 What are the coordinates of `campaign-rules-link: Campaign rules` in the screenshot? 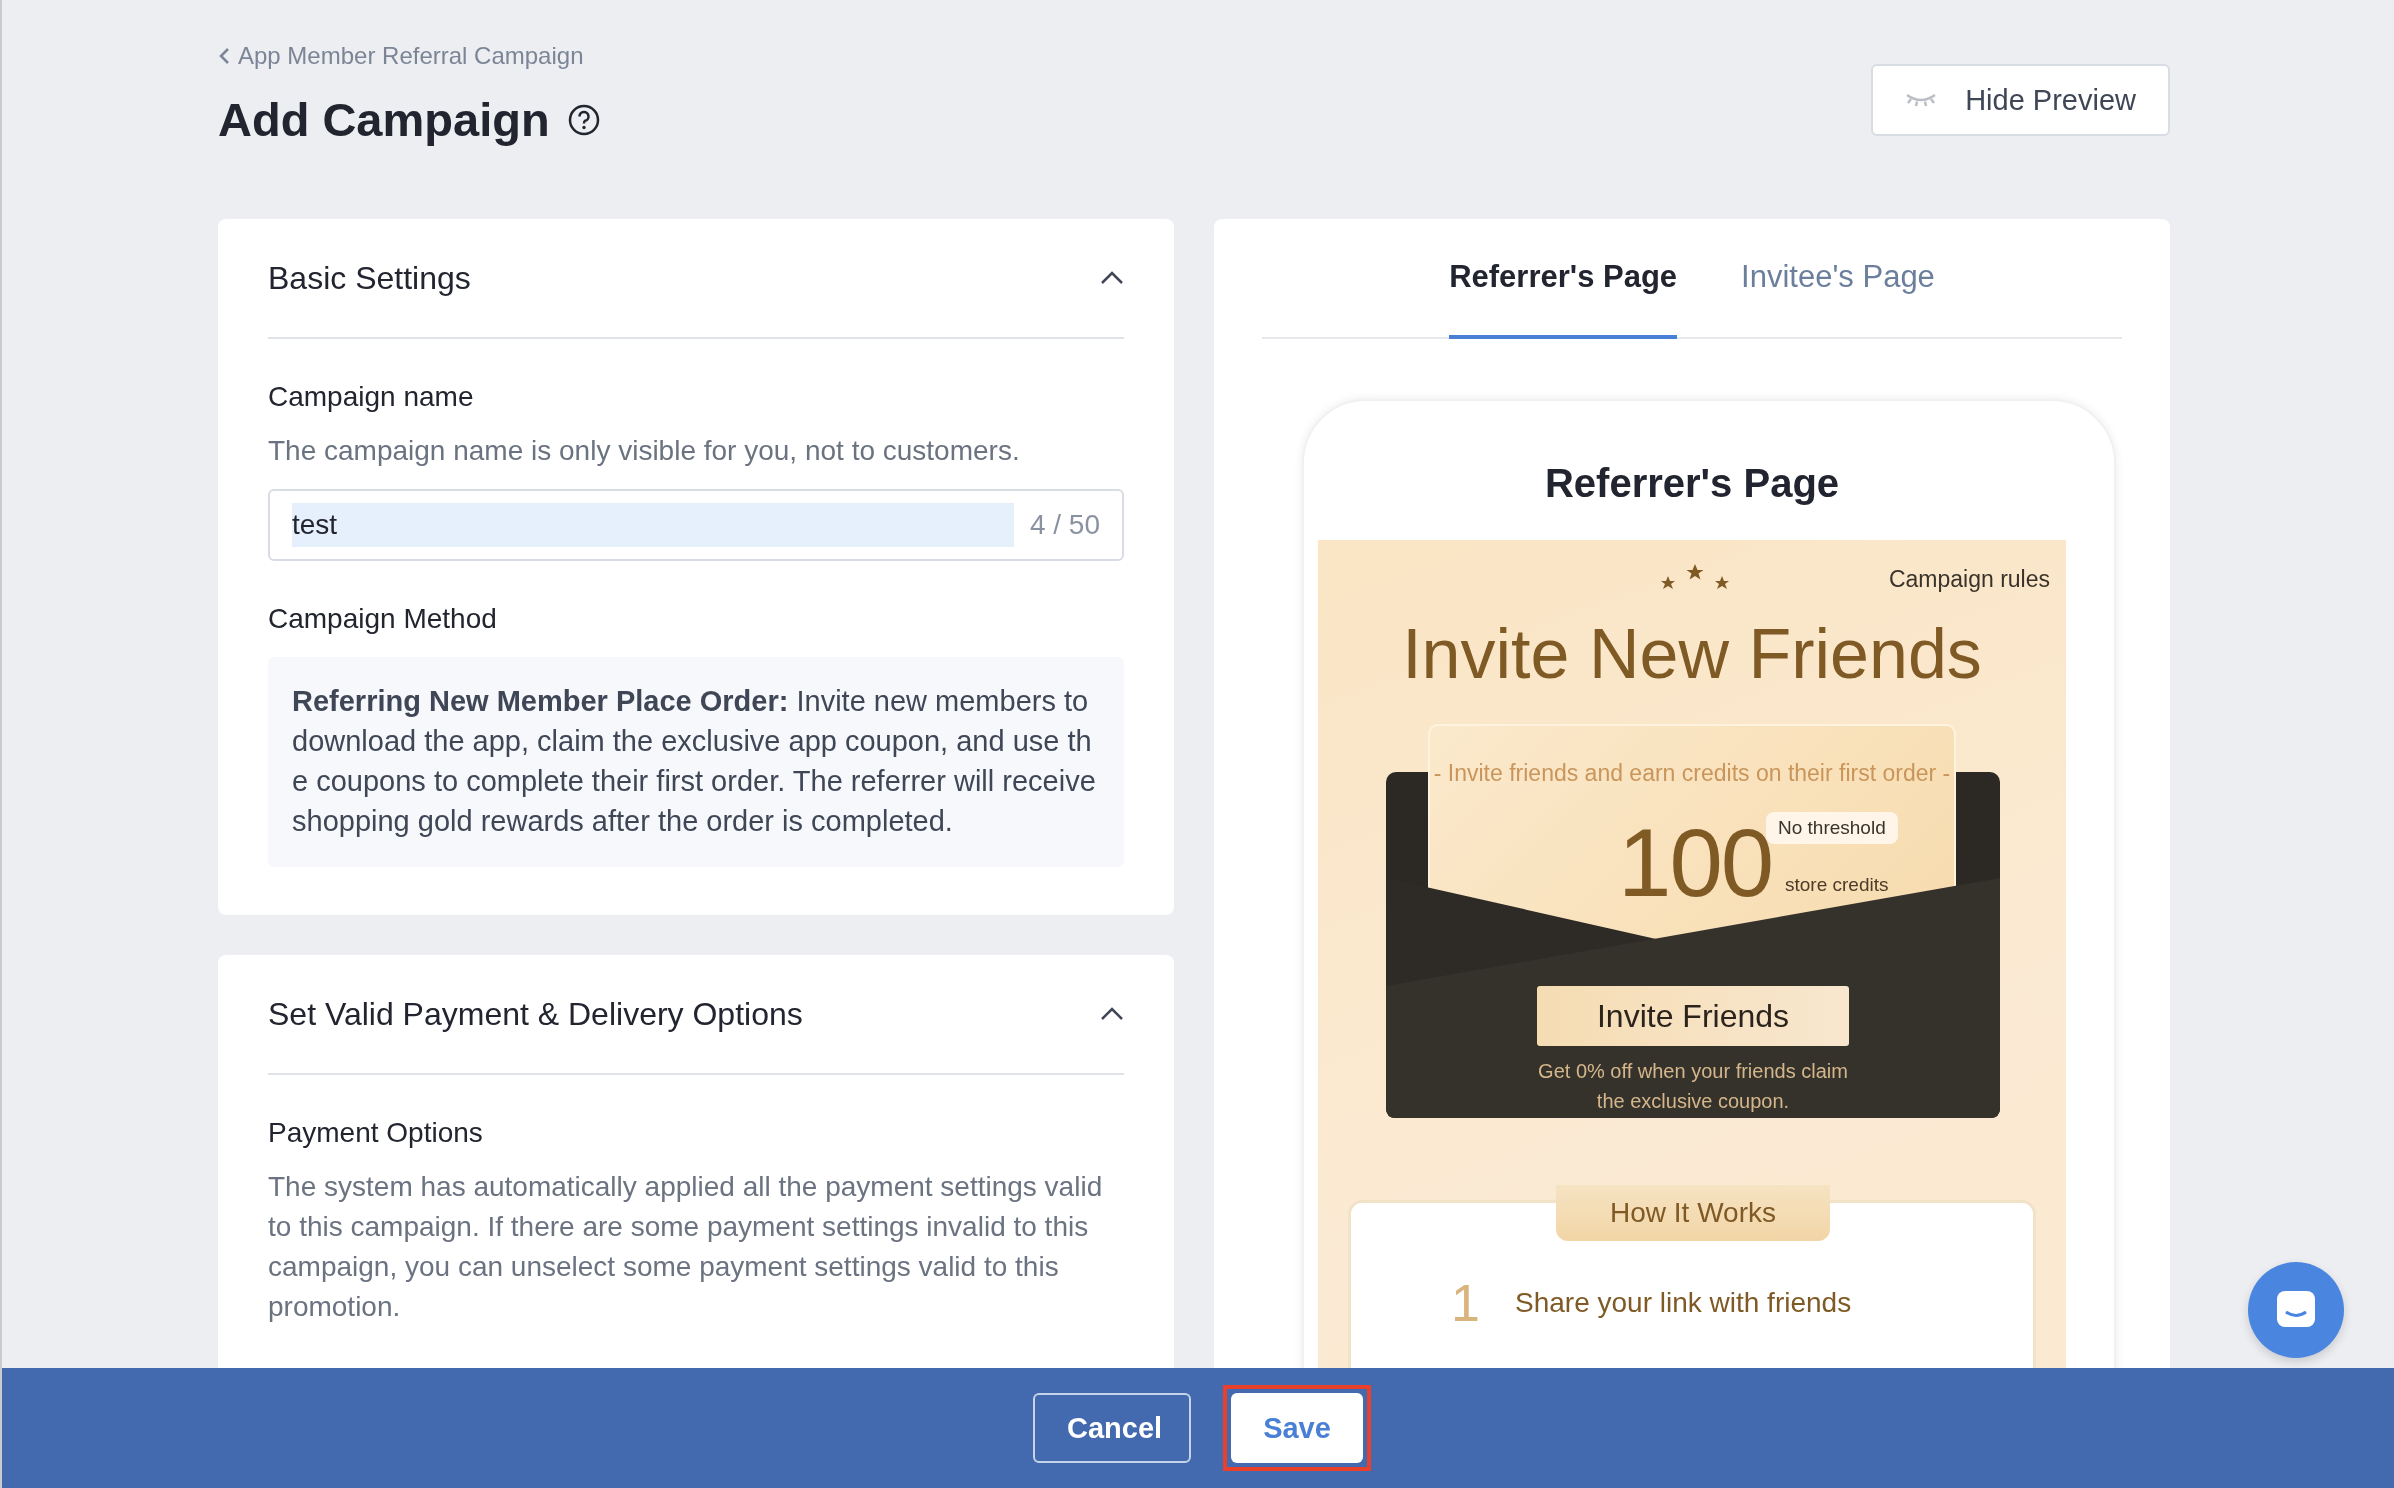 It's located at (1969, 579).